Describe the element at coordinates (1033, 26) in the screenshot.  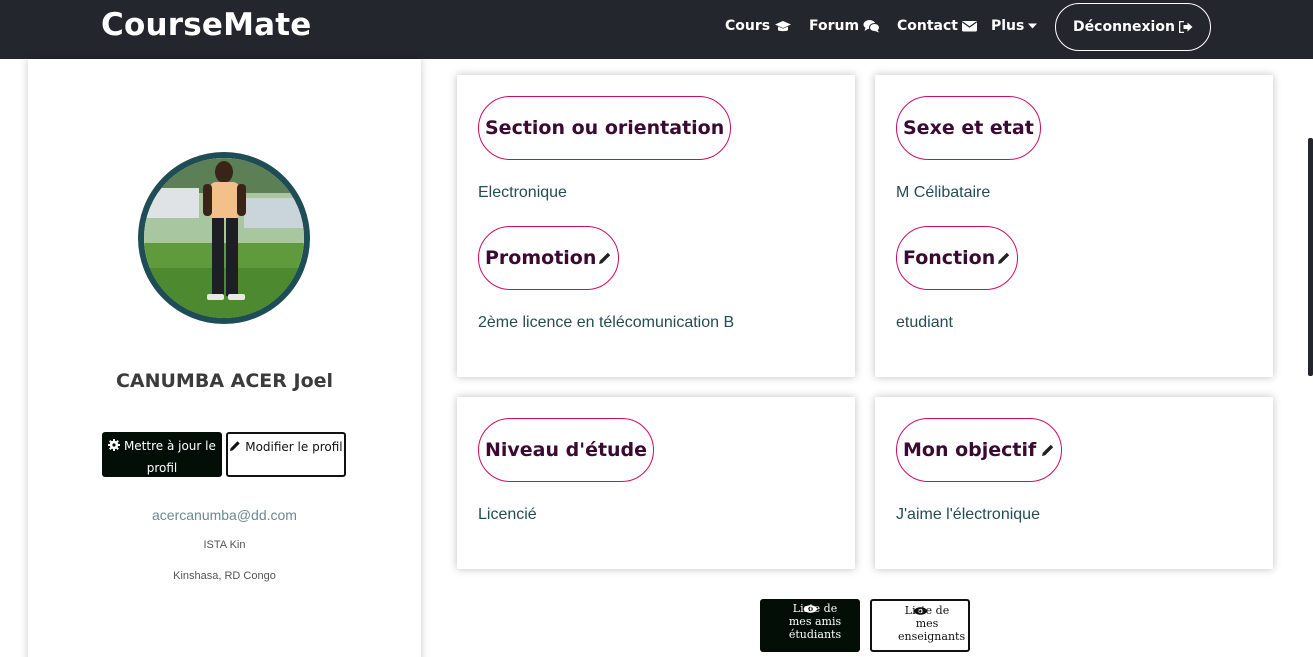
I see `caret-down-icon` at that location.